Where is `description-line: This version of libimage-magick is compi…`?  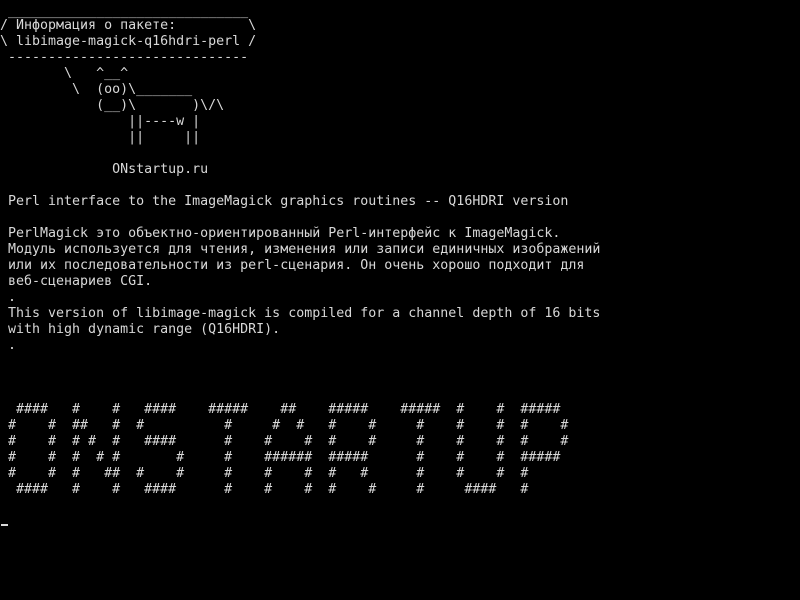 description-line: This version of libimage-magick is compi… is located at coordinates (300, 313).